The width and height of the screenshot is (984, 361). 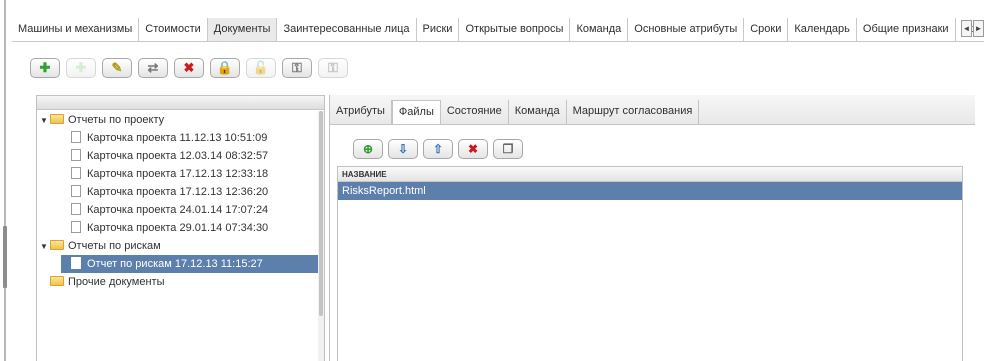 I want to click on key-icon: ⚿, so click(x=297, y=67).